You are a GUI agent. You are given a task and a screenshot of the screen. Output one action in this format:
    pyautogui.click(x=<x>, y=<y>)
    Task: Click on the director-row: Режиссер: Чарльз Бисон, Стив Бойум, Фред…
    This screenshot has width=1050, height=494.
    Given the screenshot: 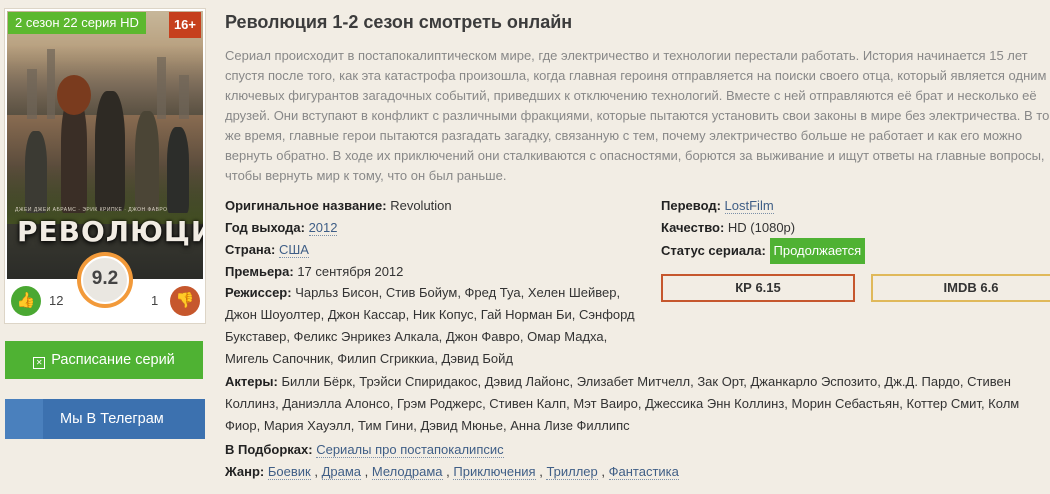 What is the action you would take?
    pyautogui.click(x=430, y=325)
    